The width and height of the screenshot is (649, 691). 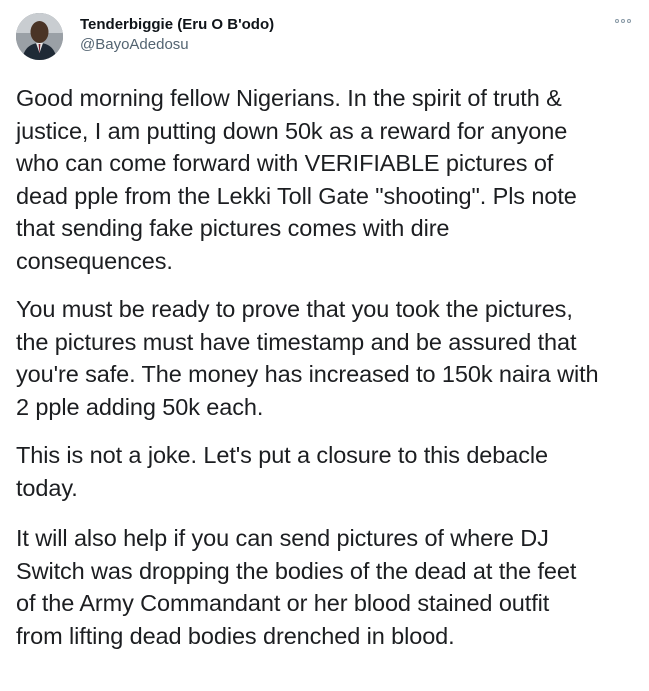 I want to click on more-options-icon, so click(x=623, y=21).